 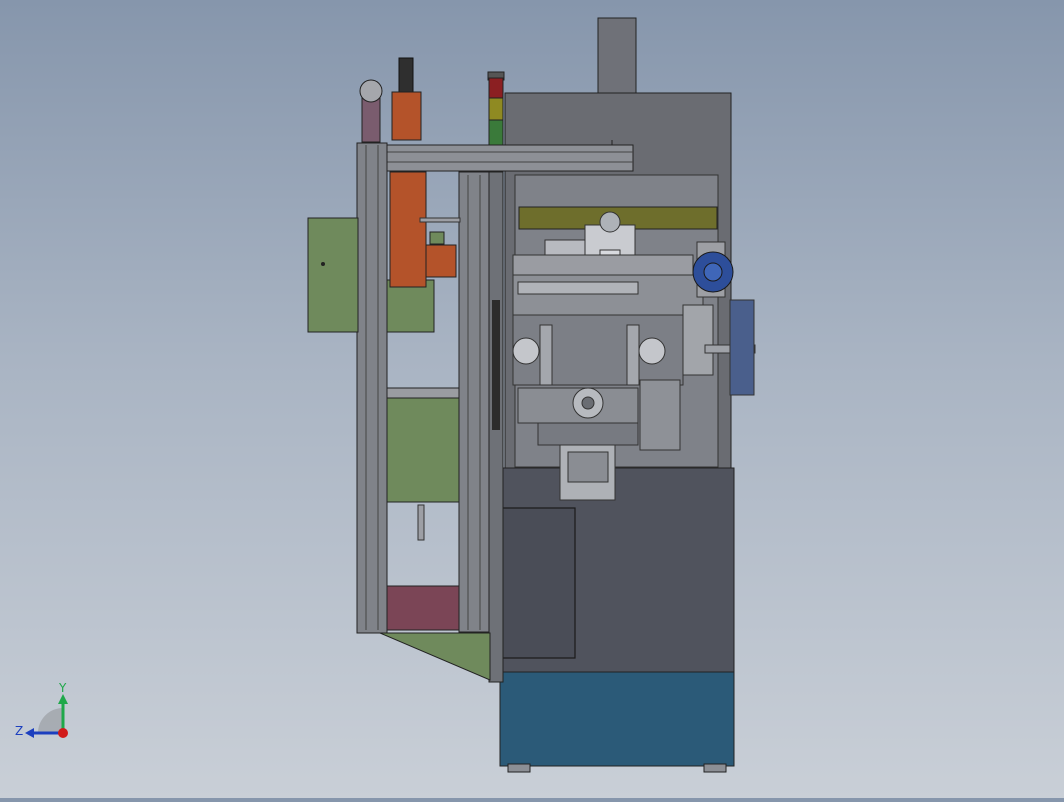 I want to click on signal-tower, so click(x=496, y=108).